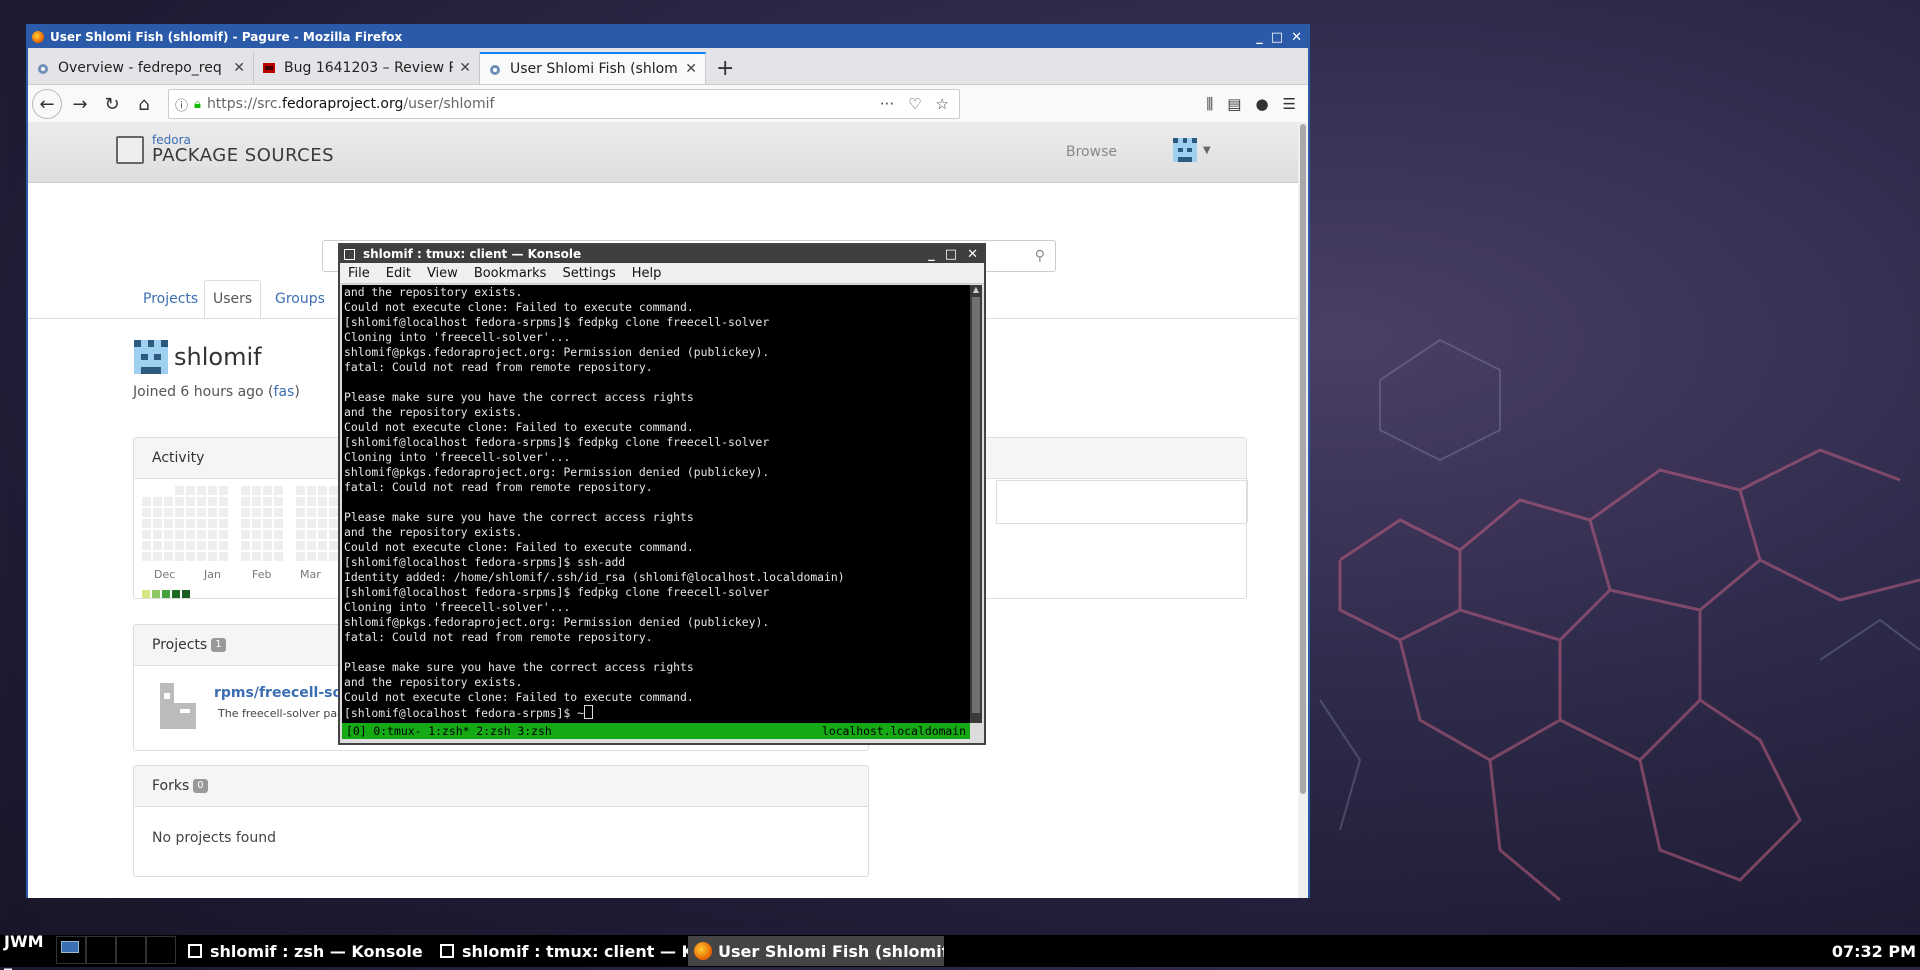 The height and width of the screenshot is (970, 1920). I want to click on terminal-scrollbar: ▲, so click(976, 504).